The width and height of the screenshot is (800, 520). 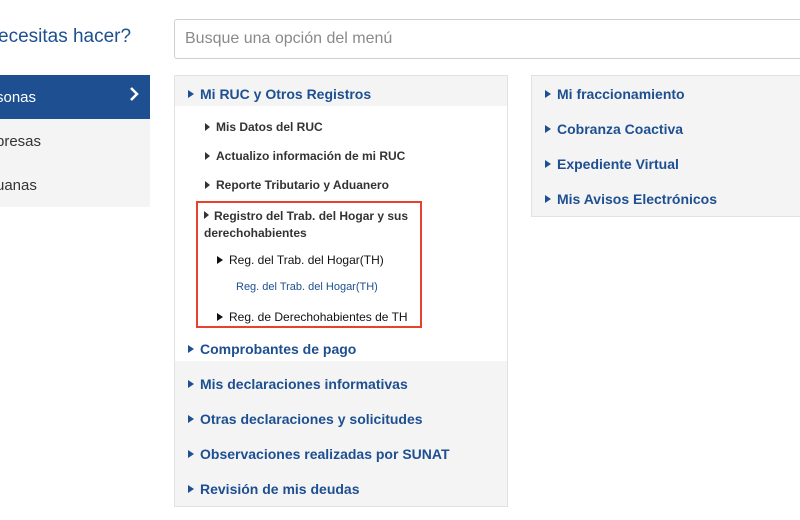 I want to click on chevron-right-icon, so click(x=134, y=96).